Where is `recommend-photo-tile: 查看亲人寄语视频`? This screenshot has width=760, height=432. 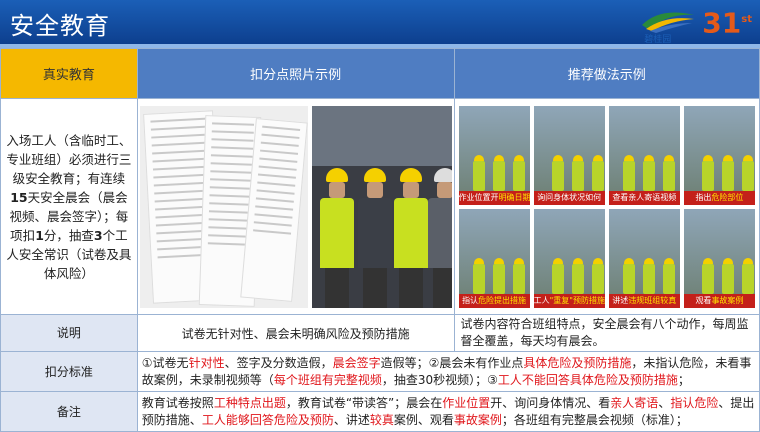
recommend-photo-tile: 查看亲人寄语视频 is located at coordinates (644, 155).